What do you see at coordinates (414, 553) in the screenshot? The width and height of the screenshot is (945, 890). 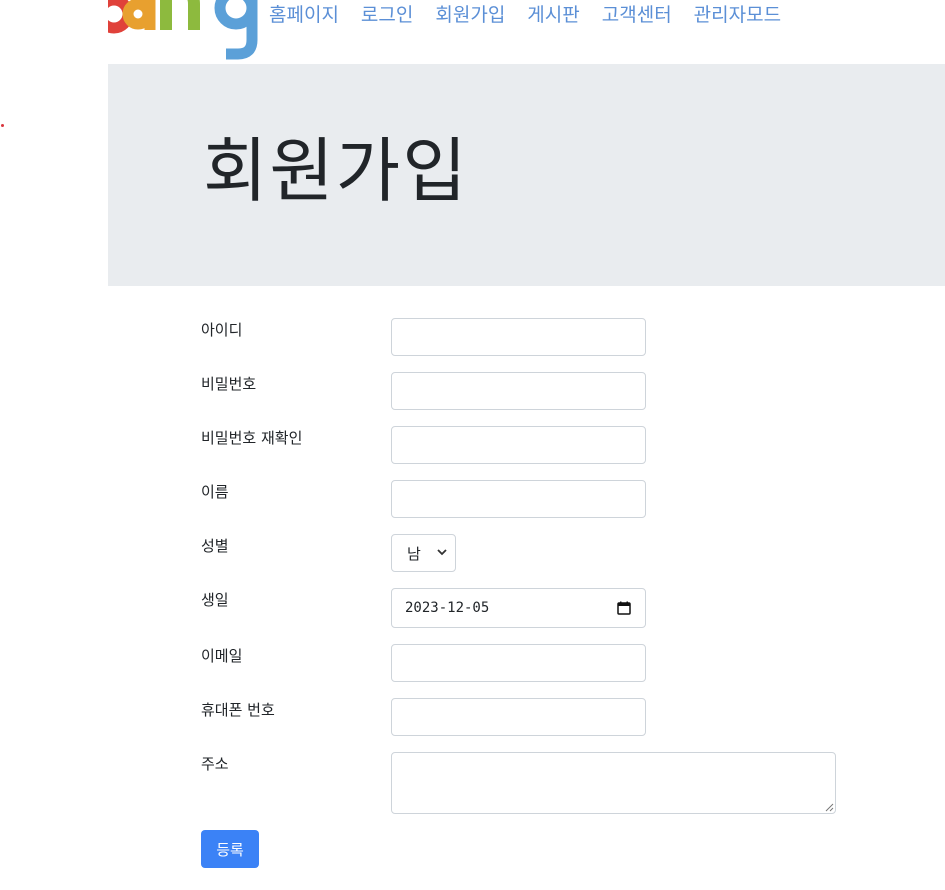 I see `gender-selected-value: 남` at bounding box center [414, 553].